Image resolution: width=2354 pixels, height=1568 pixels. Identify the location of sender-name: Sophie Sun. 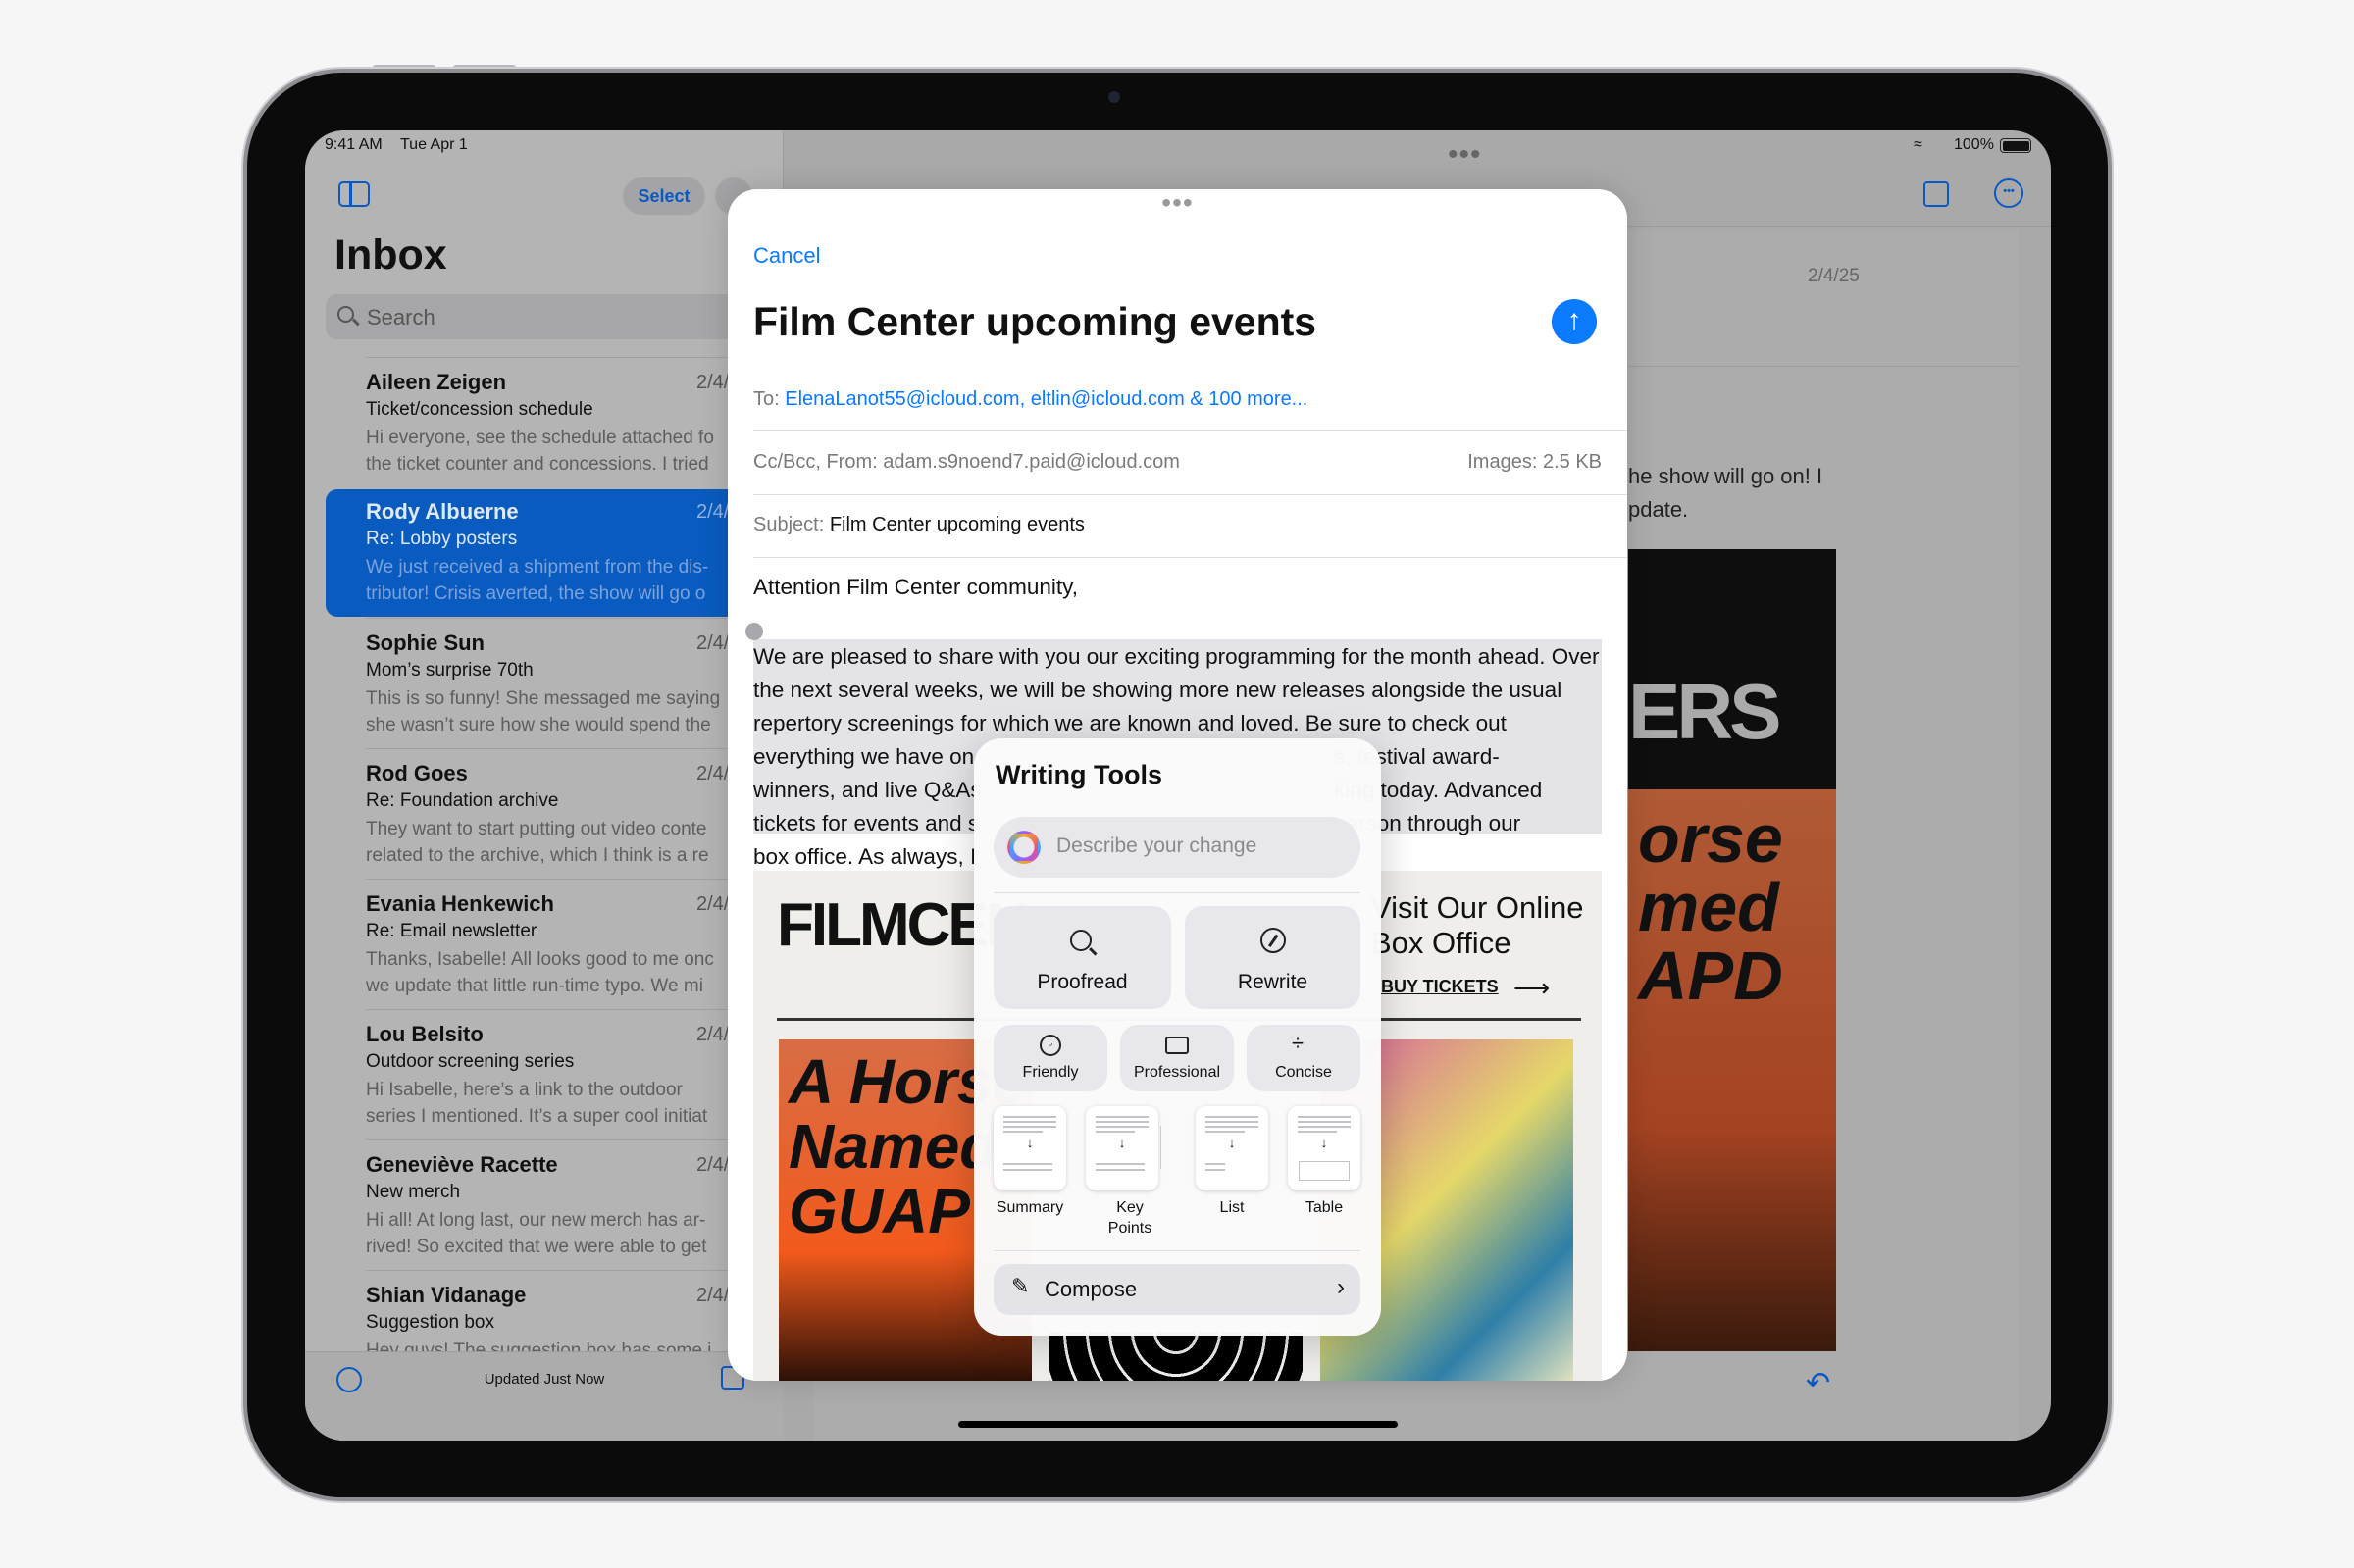
(425, 643).